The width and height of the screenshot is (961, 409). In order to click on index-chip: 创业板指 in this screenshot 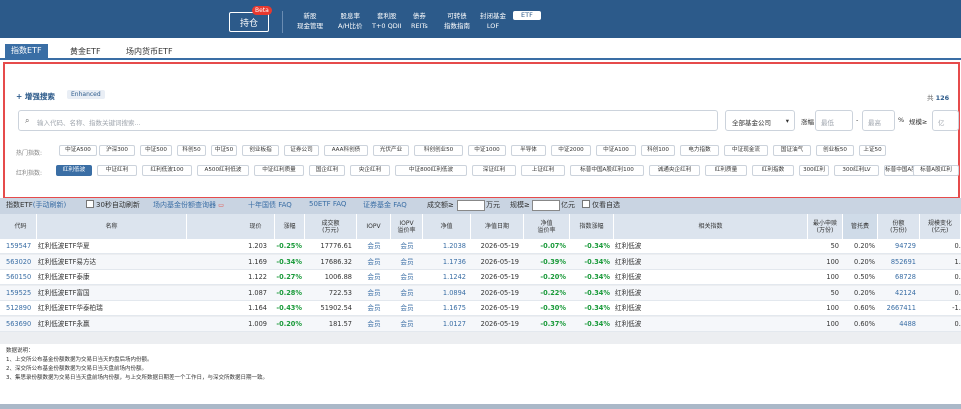, I will do `click(260, 150)`.